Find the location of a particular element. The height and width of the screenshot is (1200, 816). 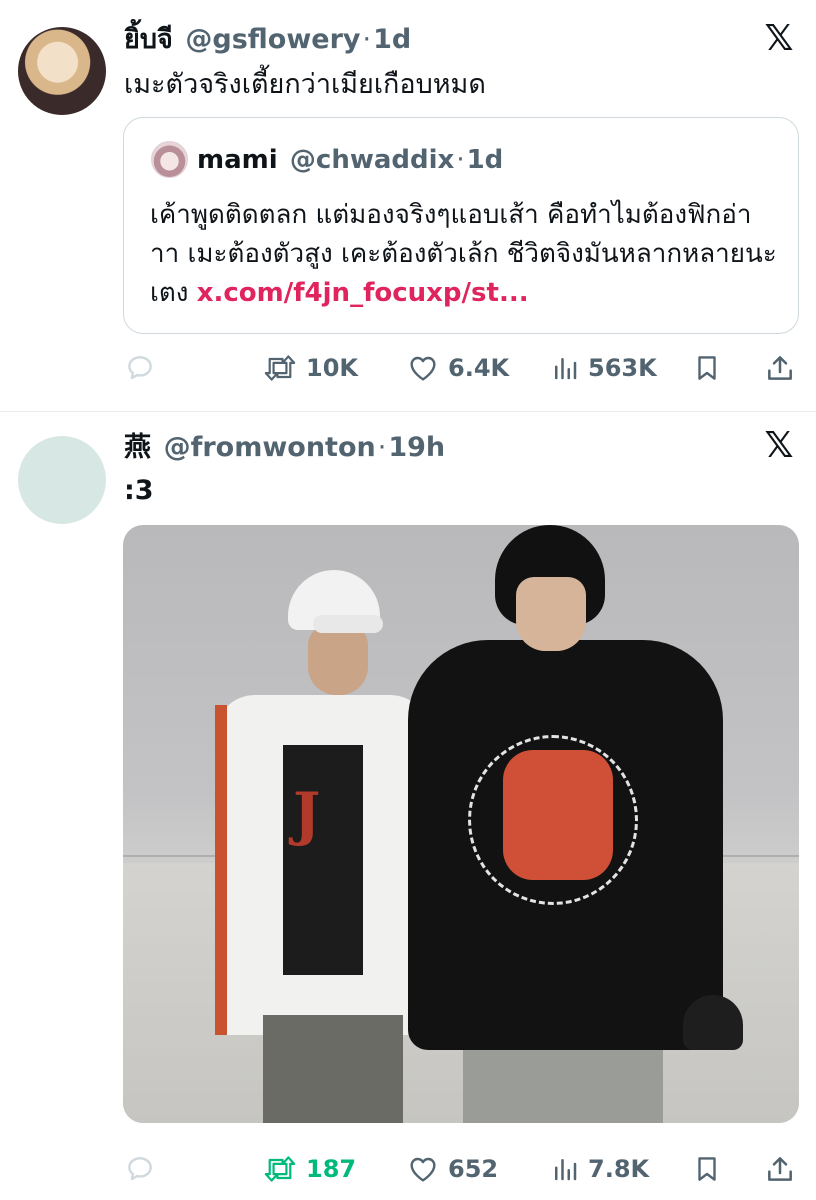

views-count: 563K is located at coordinates (622, 368).